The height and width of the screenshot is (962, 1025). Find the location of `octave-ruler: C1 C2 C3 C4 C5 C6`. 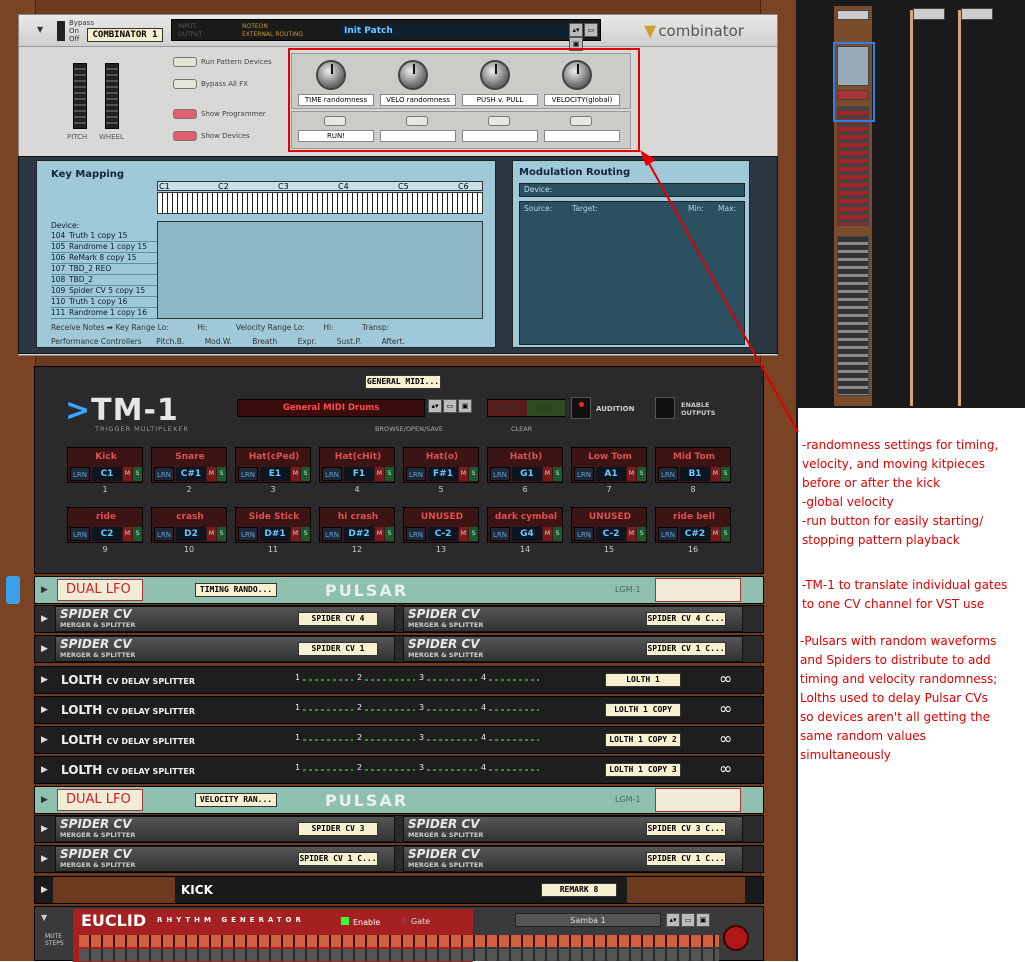

octave-ruler: C1 C2 C3 C4 C5 C6 is located at coordinates (320, 186).